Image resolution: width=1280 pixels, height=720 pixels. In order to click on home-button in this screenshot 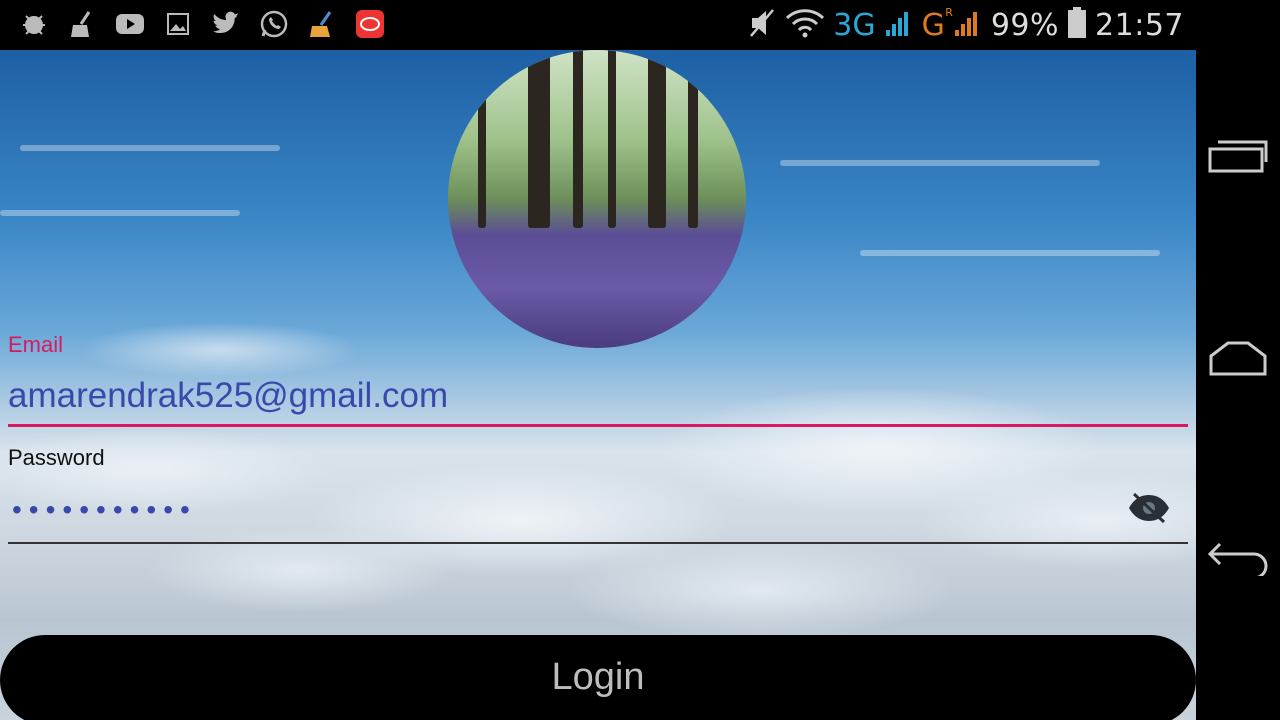, I will do `click(1238, 360)`.